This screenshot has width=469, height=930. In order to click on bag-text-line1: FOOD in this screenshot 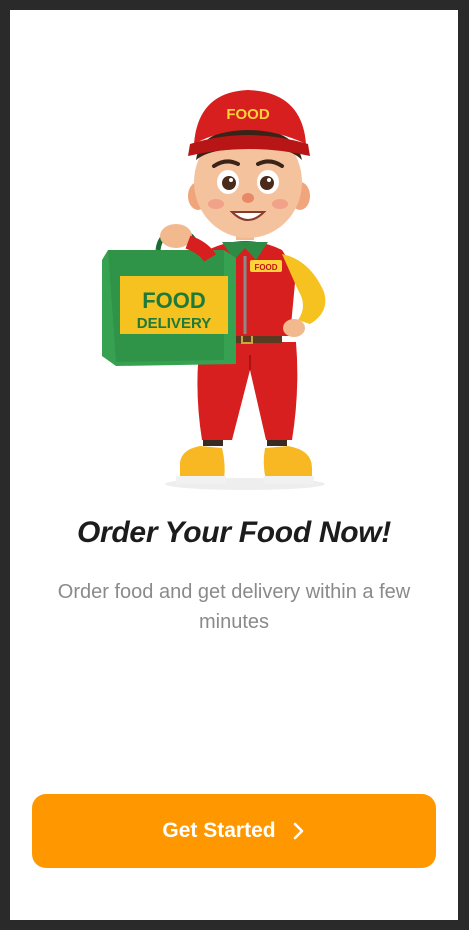, I will do `click(174, 300)`.